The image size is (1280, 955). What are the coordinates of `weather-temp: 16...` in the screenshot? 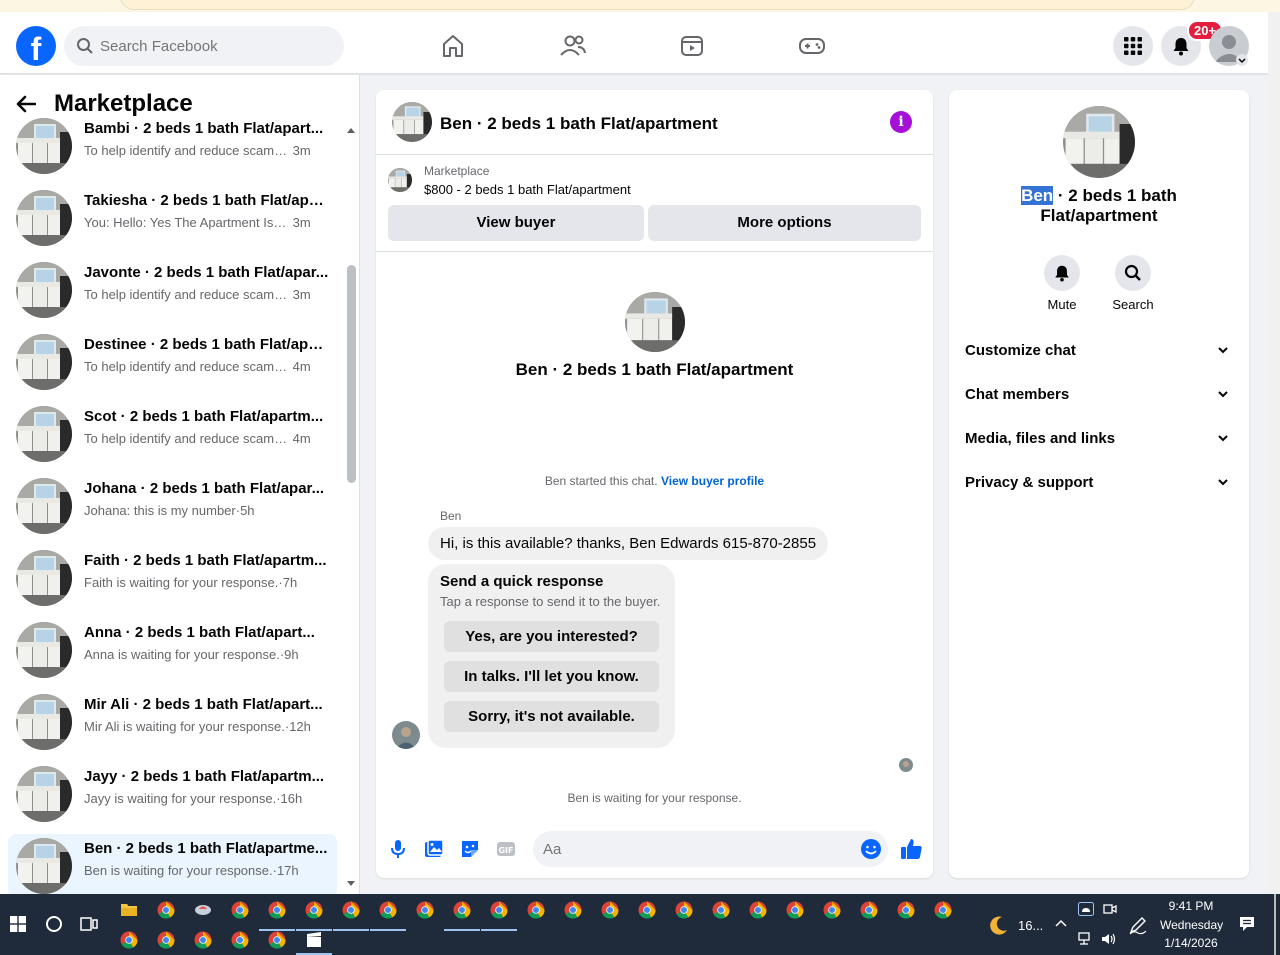 It's located at (1030, 925).